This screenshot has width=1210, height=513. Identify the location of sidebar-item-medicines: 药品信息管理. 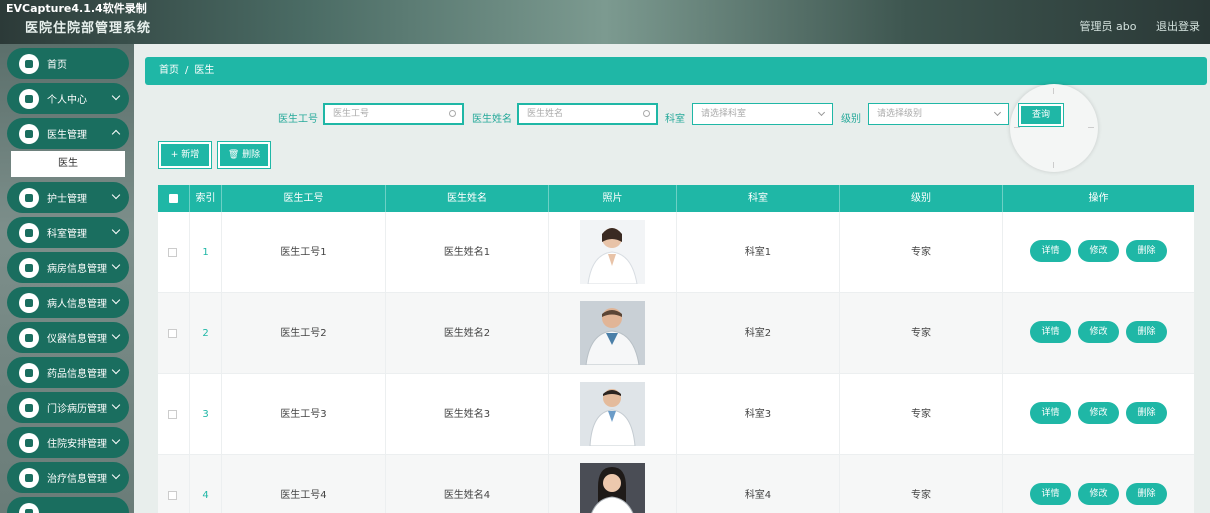
(68, 372).